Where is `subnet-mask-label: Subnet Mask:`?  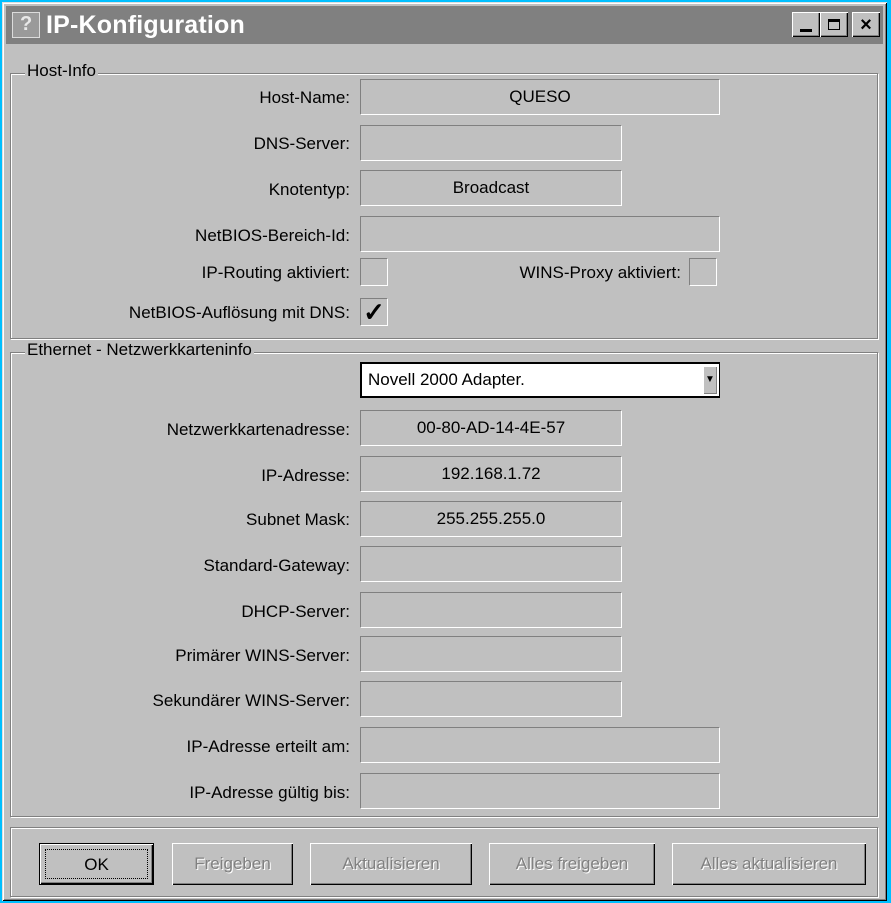
subnet-mask-label: Subnet Mask: is located at coordinates (298, 519).